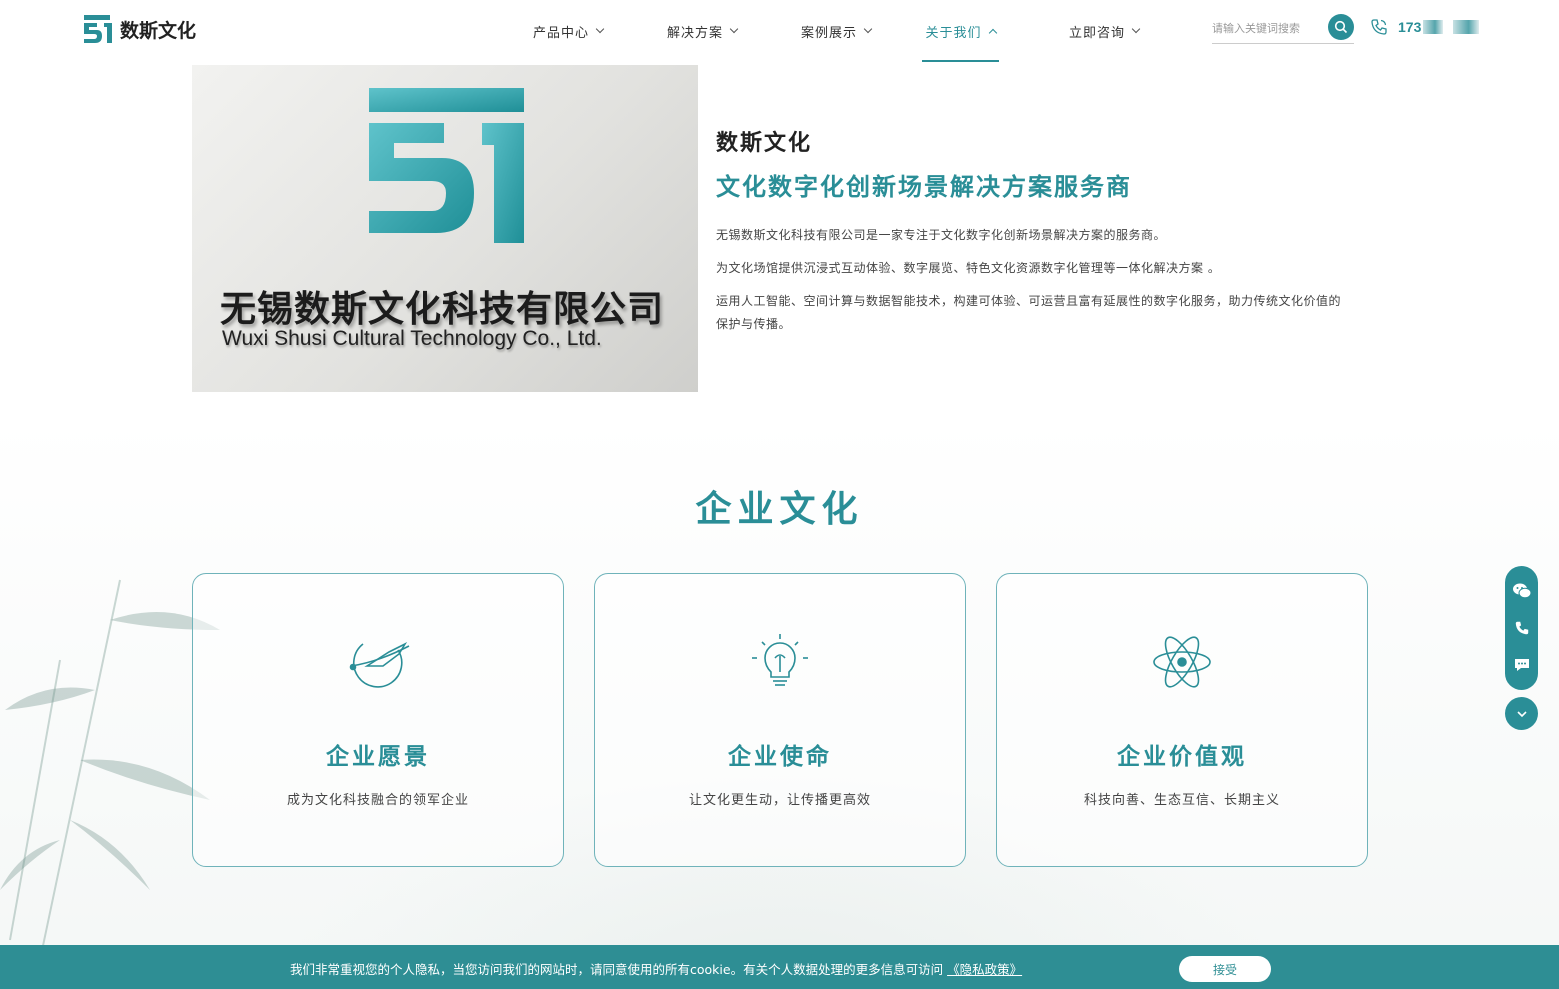  Describe the element at coordinates (412, 338) in the screenshot. I see `sign-company-name-en: Wuxi Shusi Cultural Technology Co., Ltd.` at that location.